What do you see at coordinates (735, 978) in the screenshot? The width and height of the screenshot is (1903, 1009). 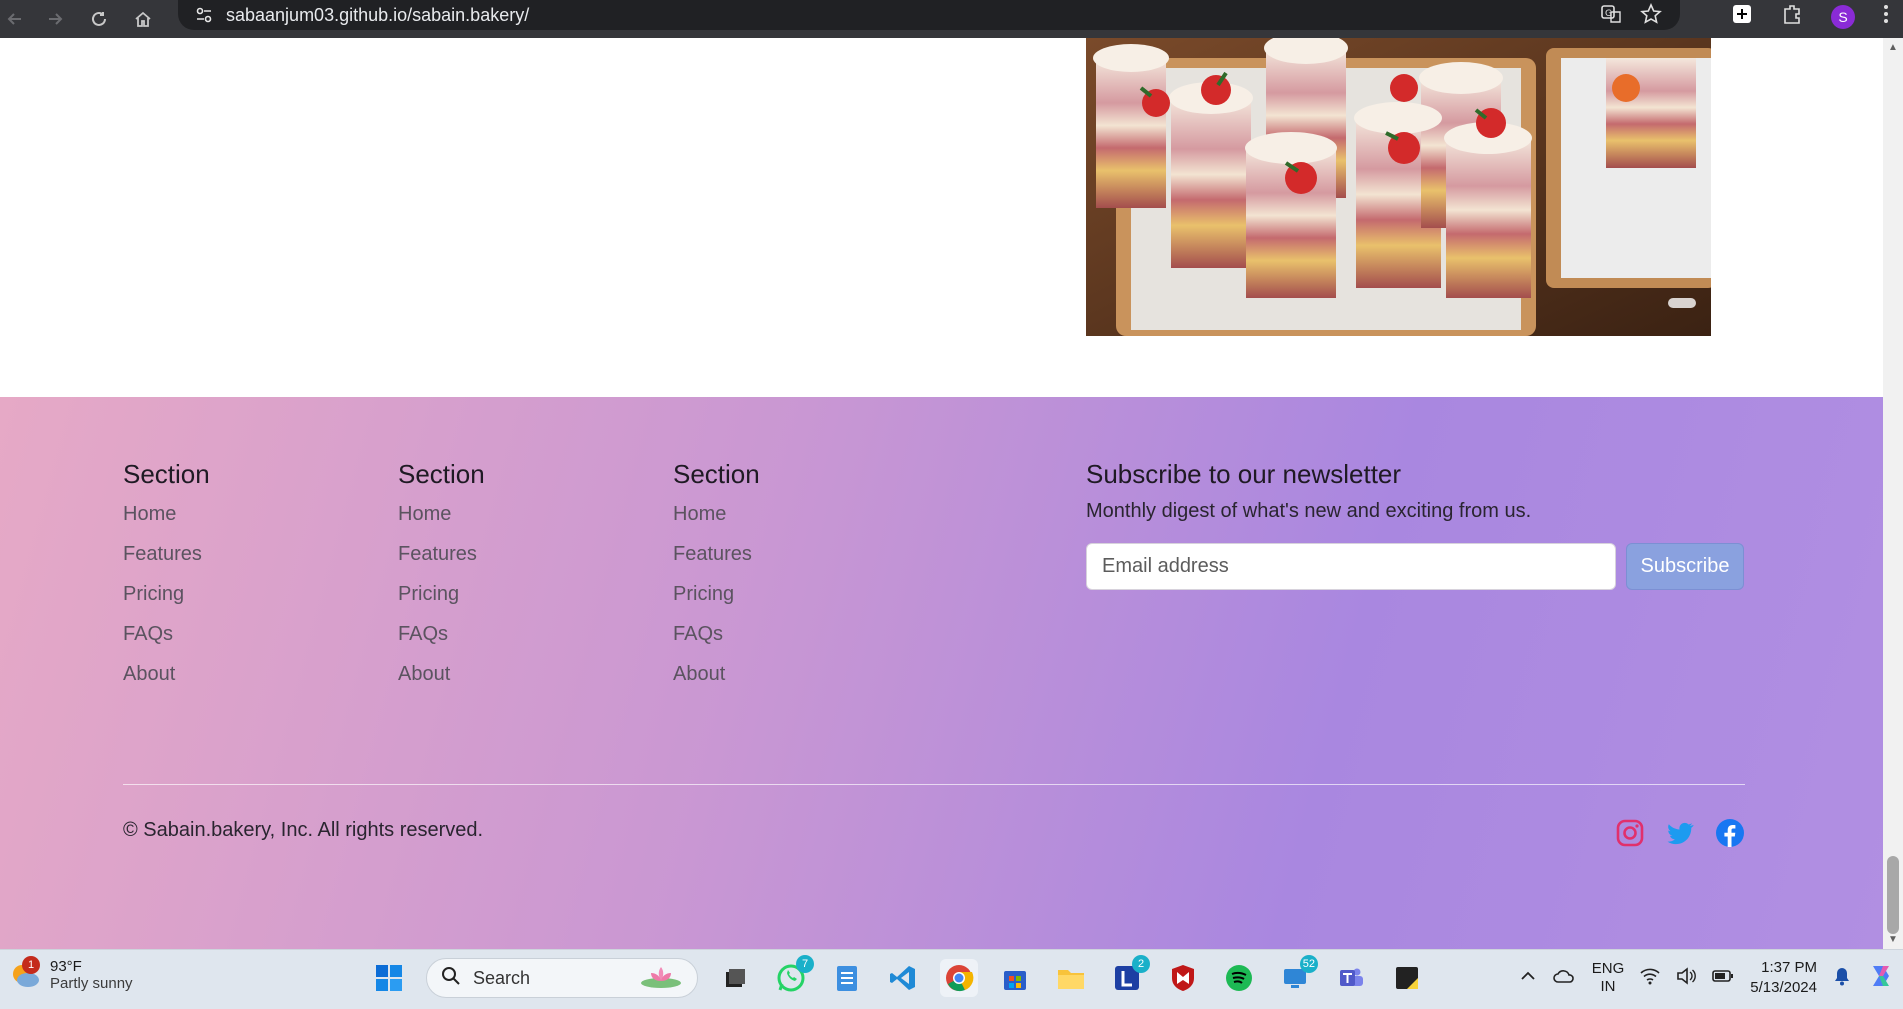 I see `task-view-icon` at bounding box center [735, 978].